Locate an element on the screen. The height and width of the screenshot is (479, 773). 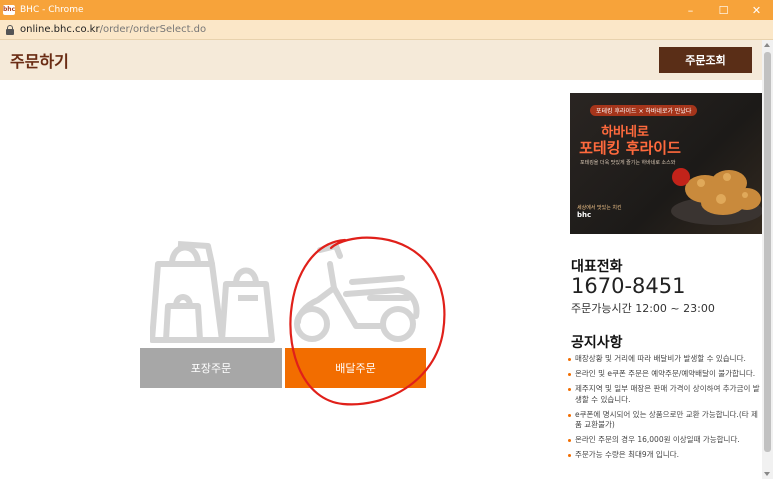
banner-subtitle: 포테킹을 더욱 맛있게 즐기는 하바네로 소스와 is located at coordinates (628, 163).